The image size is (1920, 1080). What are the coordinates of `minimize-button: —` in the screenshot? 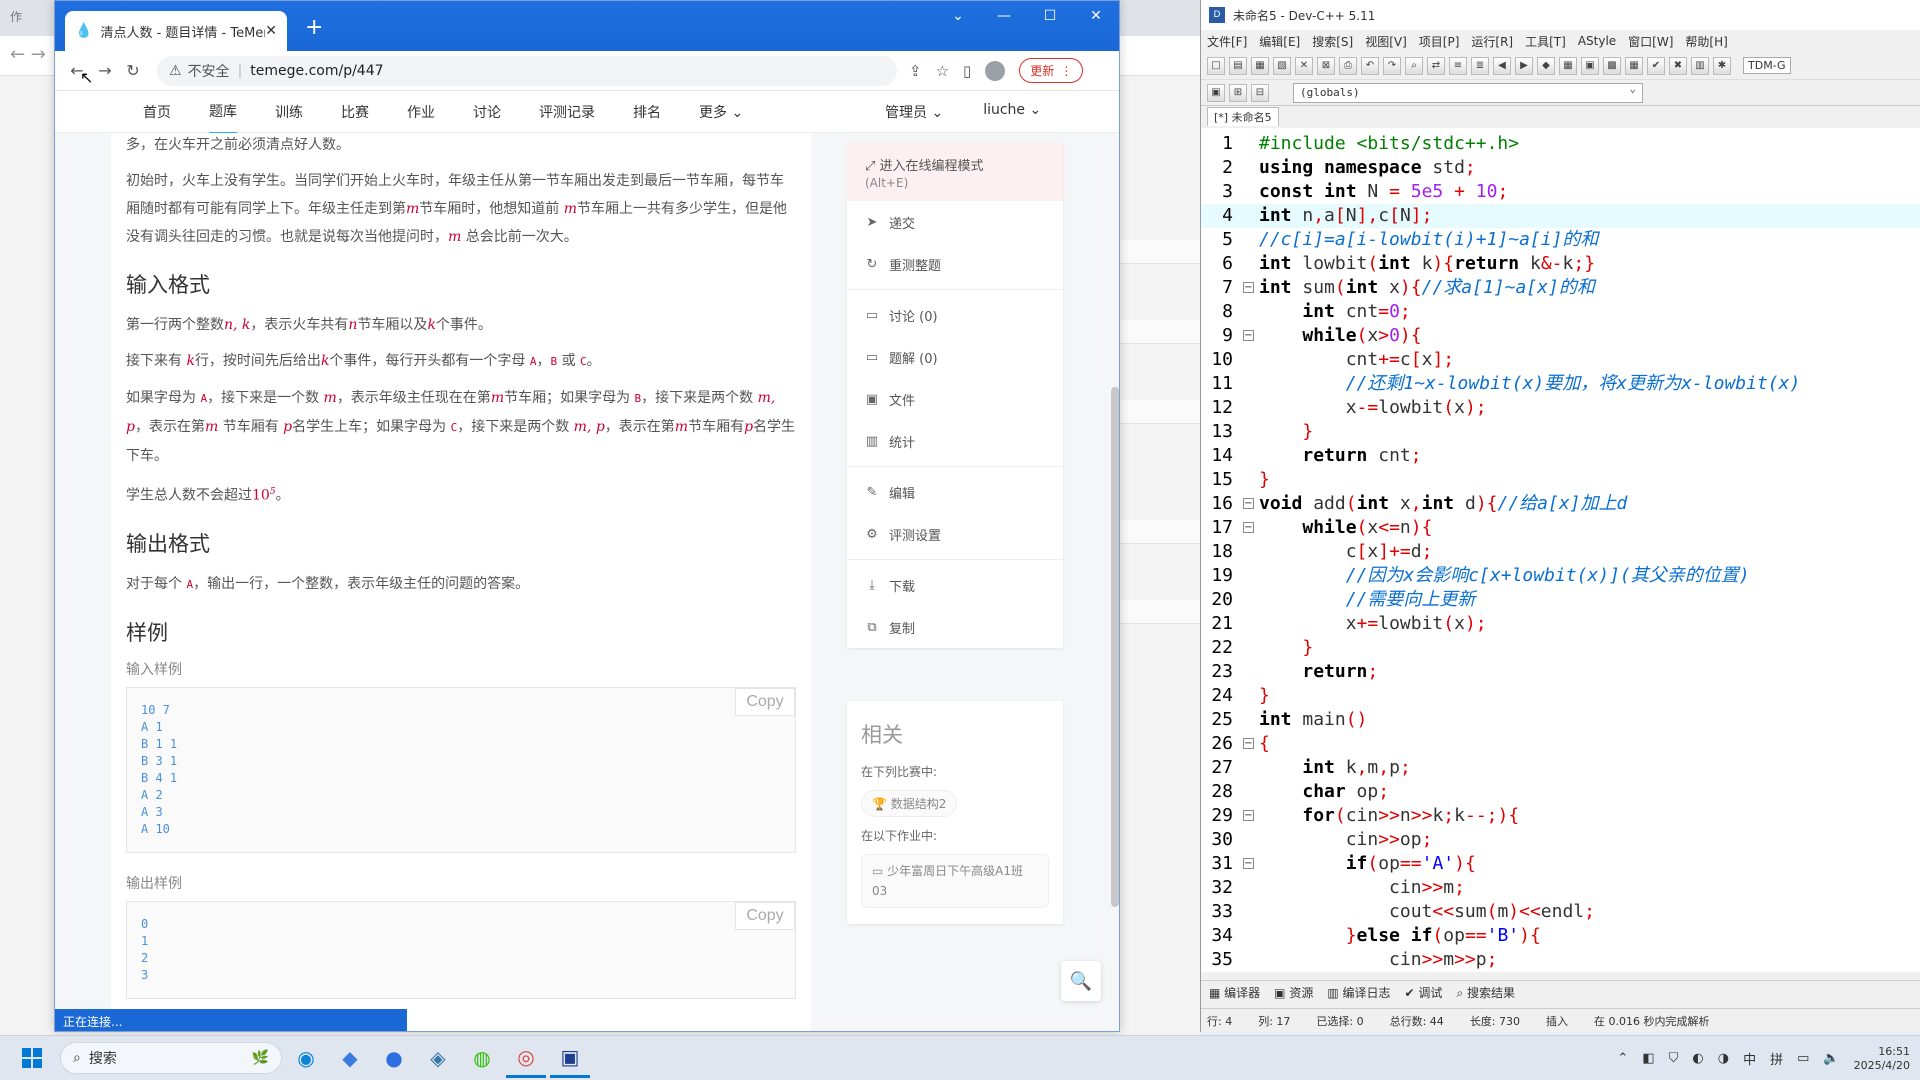 It's located at (1004, 16).